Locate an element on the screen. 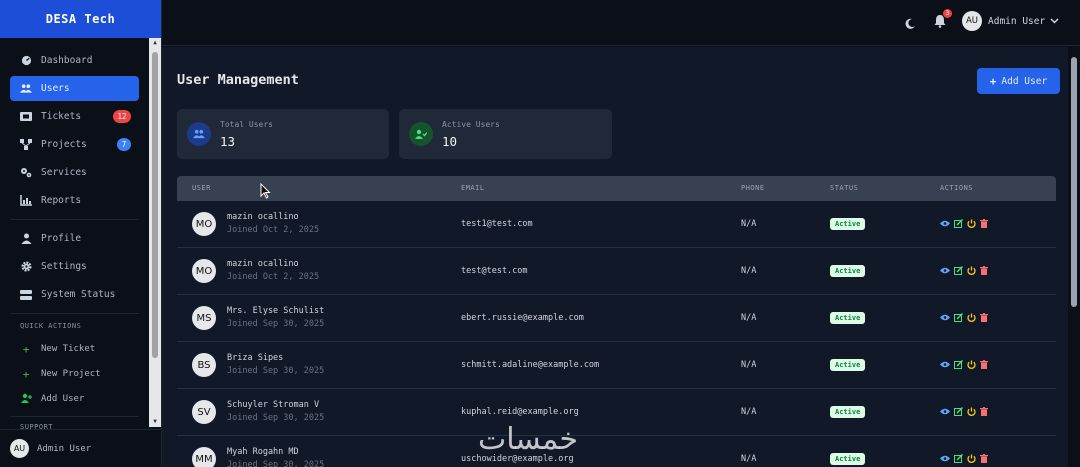  add-user-button: + Add User is located at coordinates (1018, 81).